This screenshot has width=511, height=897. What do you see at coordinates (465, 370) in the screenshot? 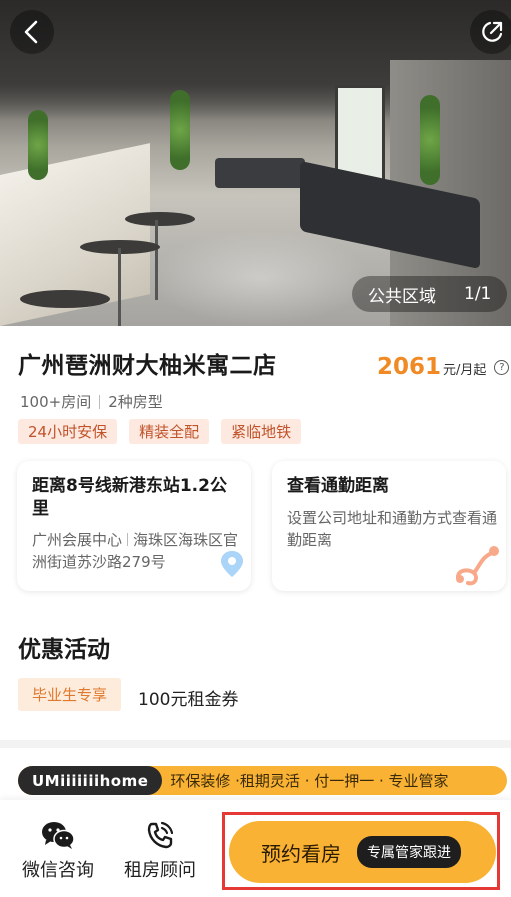
I see `price-unit: 元/月起` at bounding box center [465, 370].